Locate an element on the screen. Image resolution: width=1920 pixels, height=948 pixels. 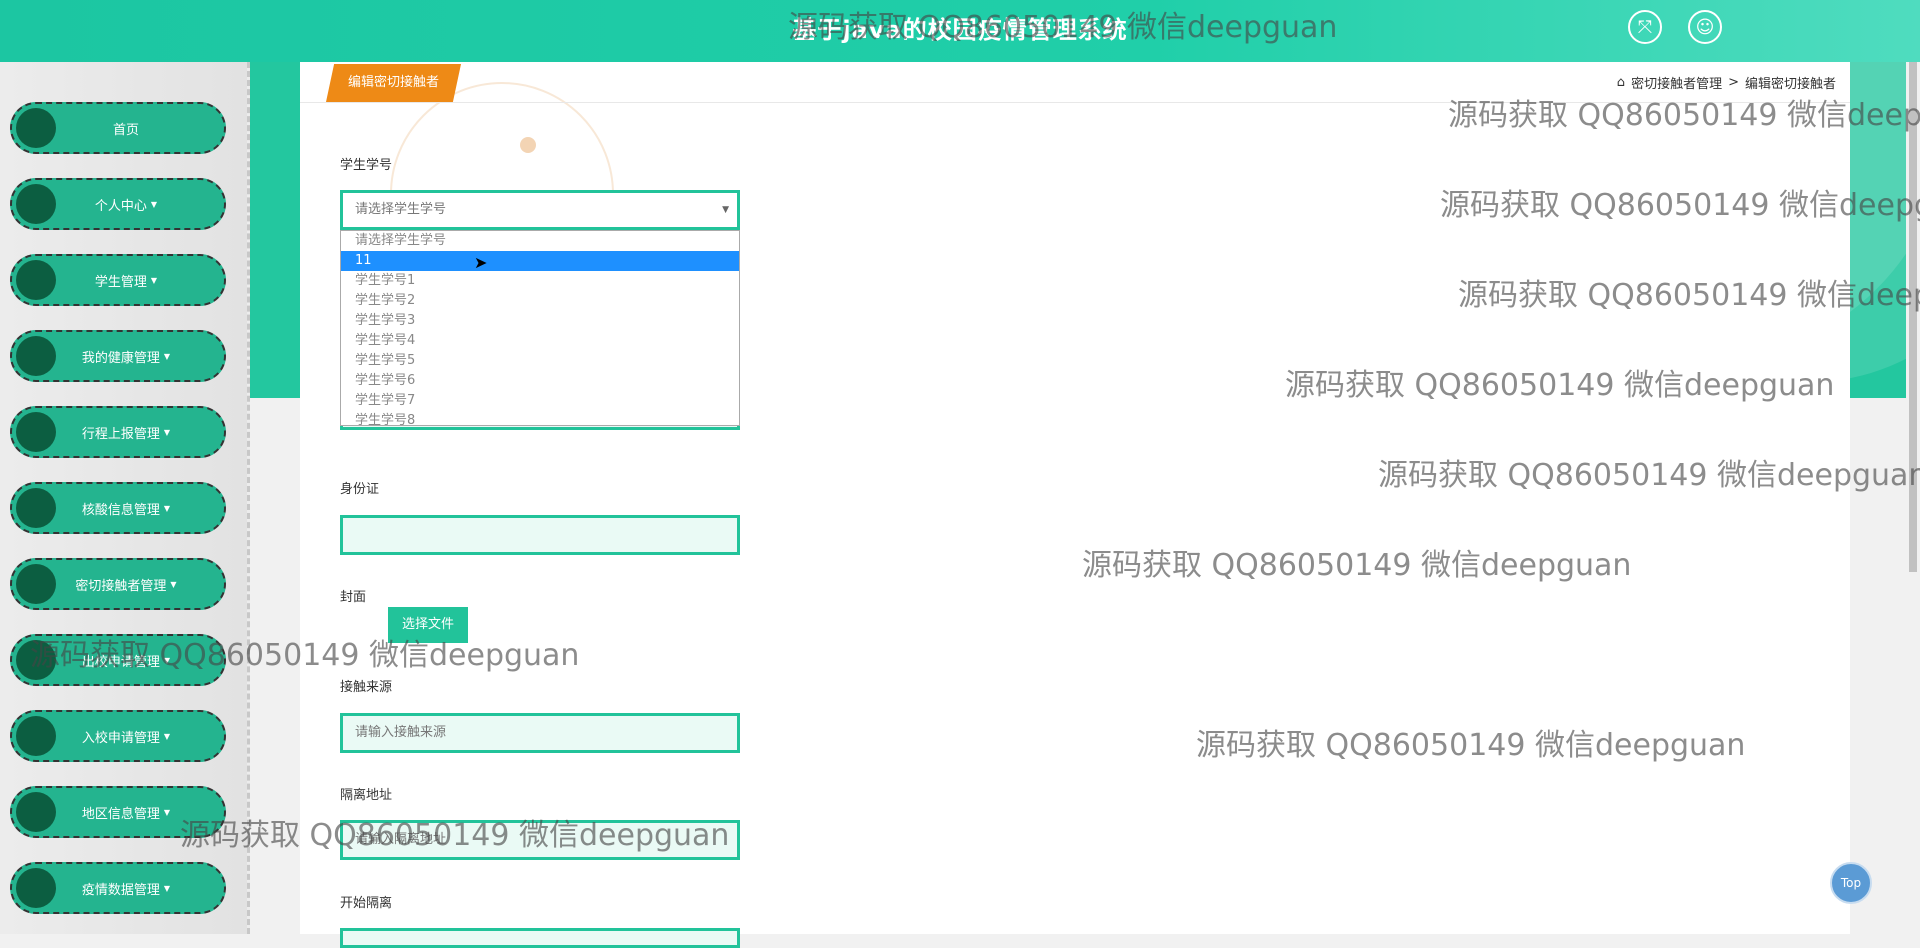
breadcrumb-current: 编辑密切接触者 is located at coordinates (1790, 84).